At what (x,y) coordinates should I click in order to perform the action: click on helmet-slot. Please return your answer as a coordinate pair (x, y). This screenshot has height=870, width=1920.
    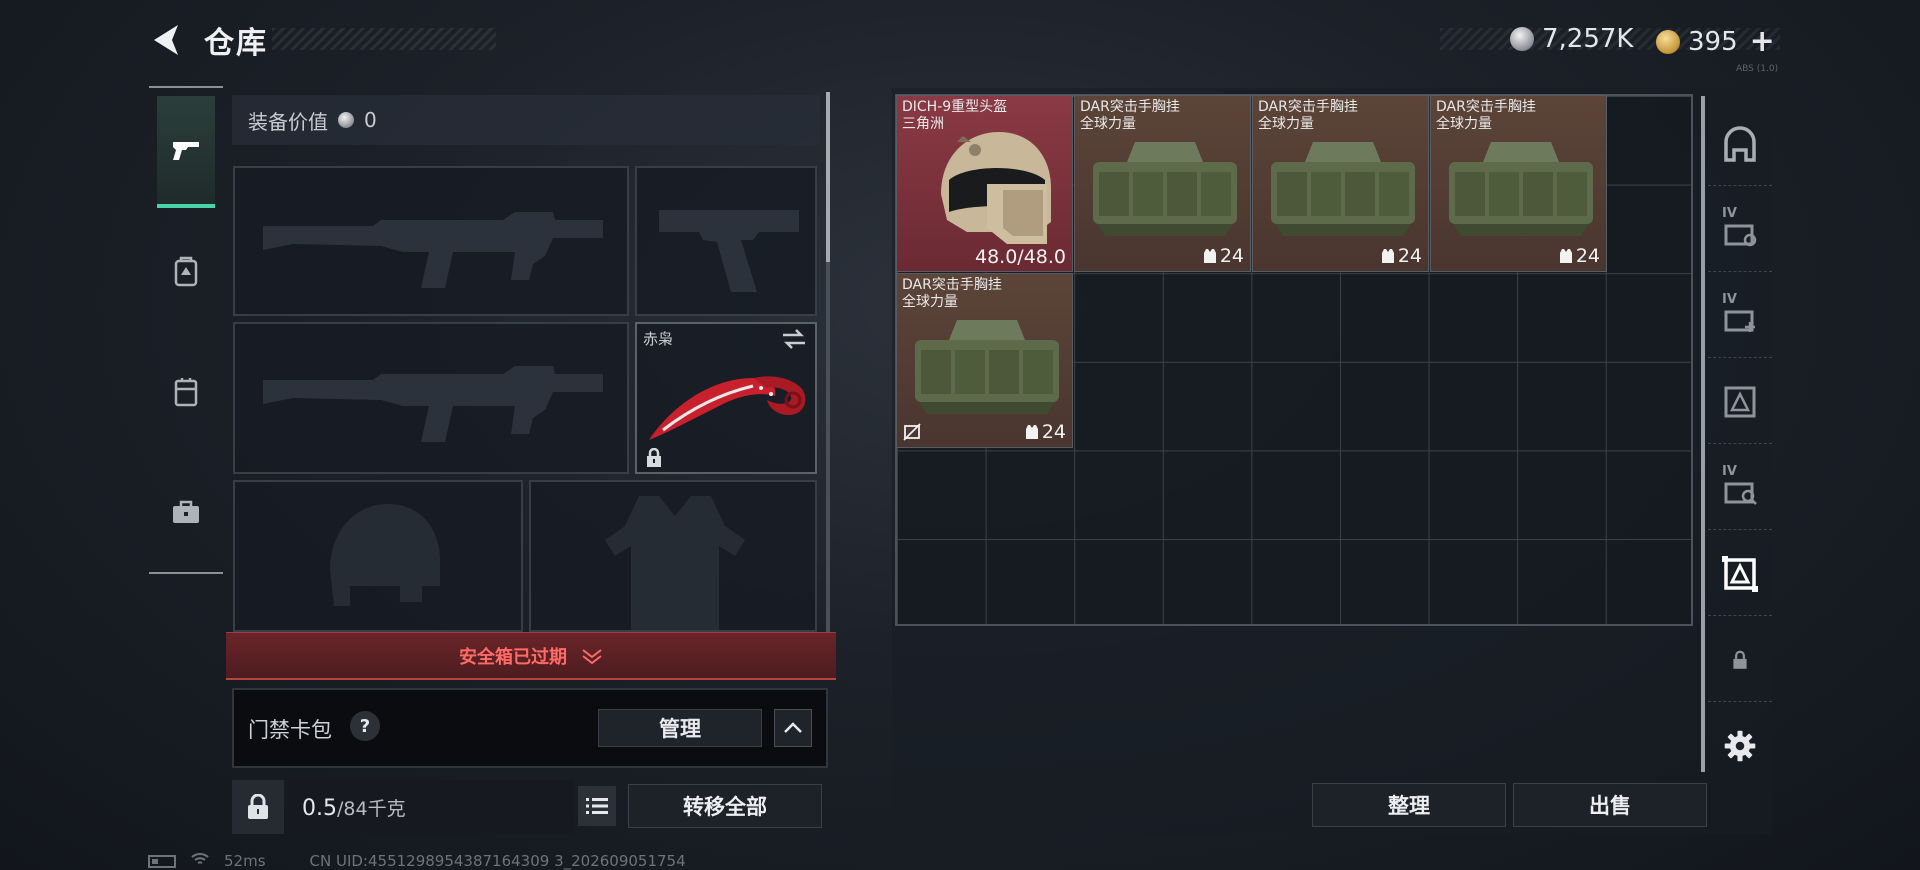
    Looking at the image, I should click on (378, 556).